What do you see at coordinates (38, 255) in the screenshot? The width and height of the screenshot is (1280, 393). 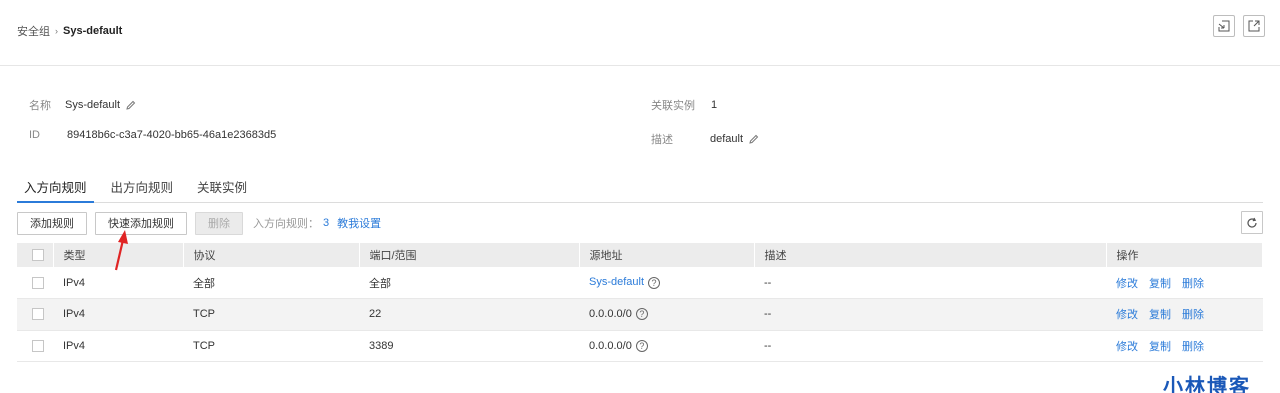 I see `select-all-checkbox` at bounding box center [38, 255].